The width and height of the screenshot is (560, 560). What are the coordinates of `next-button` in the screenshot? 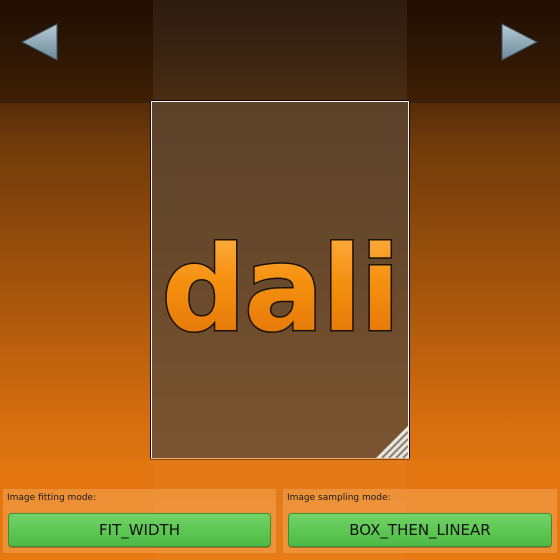 It's located at (519, 42).